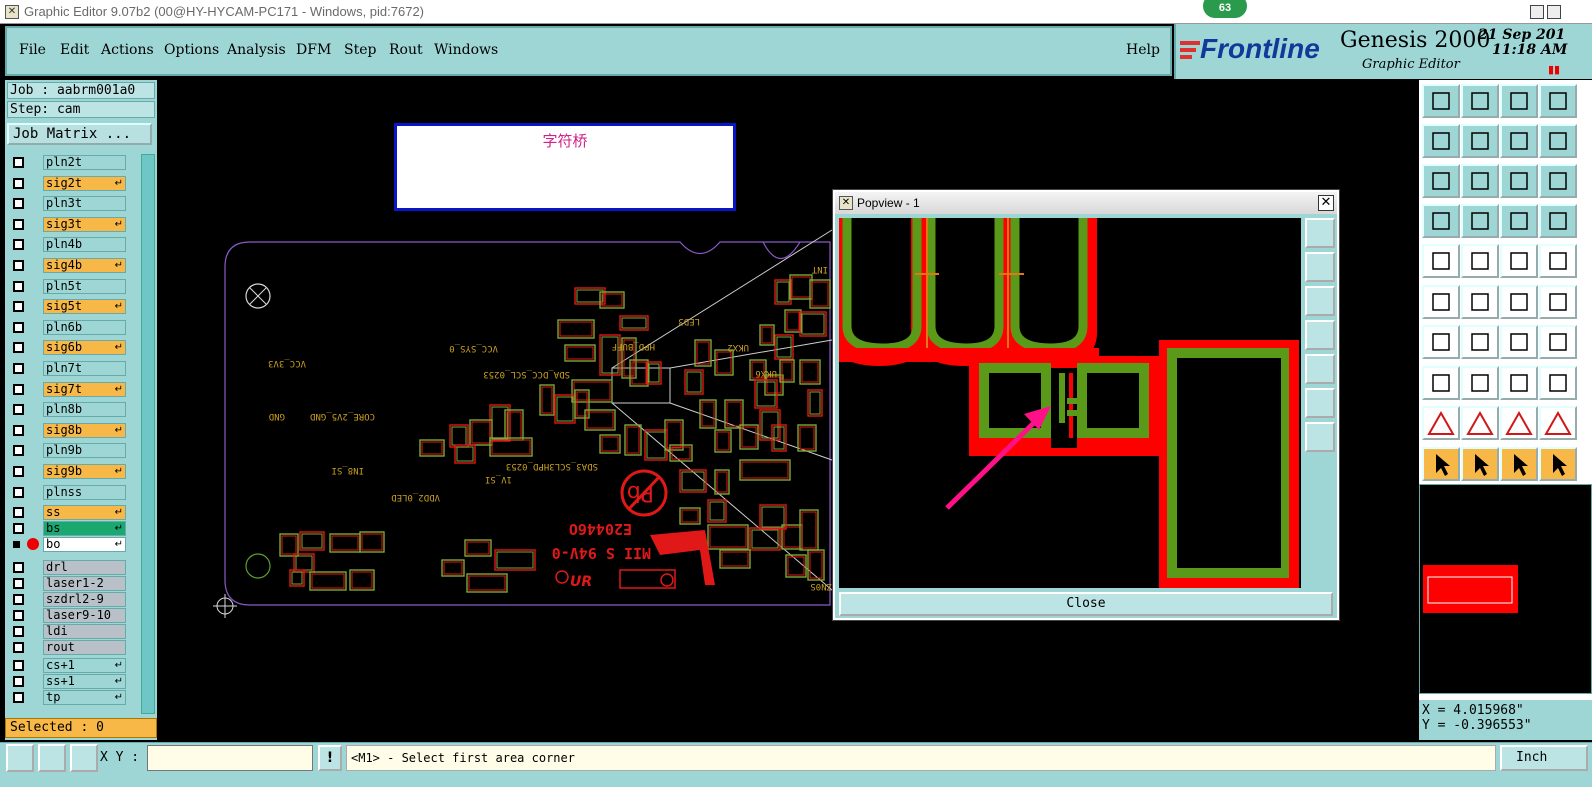 This screenshot has width=1592, height=787. Describe the element at coordinates (1519, 261) in the screenshot. I see `tool-ruler-icon` at that location.